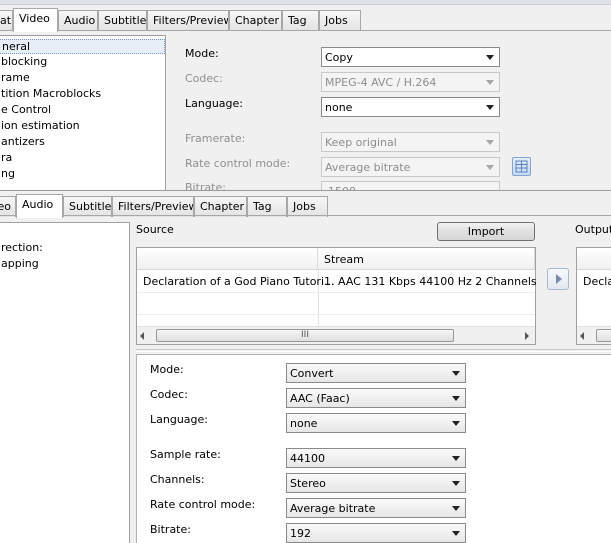 This screenshot has width=611, height=543. Describe the element at coordinates (486, 231) in the screenshot. I see `import-button: Import` at that location.